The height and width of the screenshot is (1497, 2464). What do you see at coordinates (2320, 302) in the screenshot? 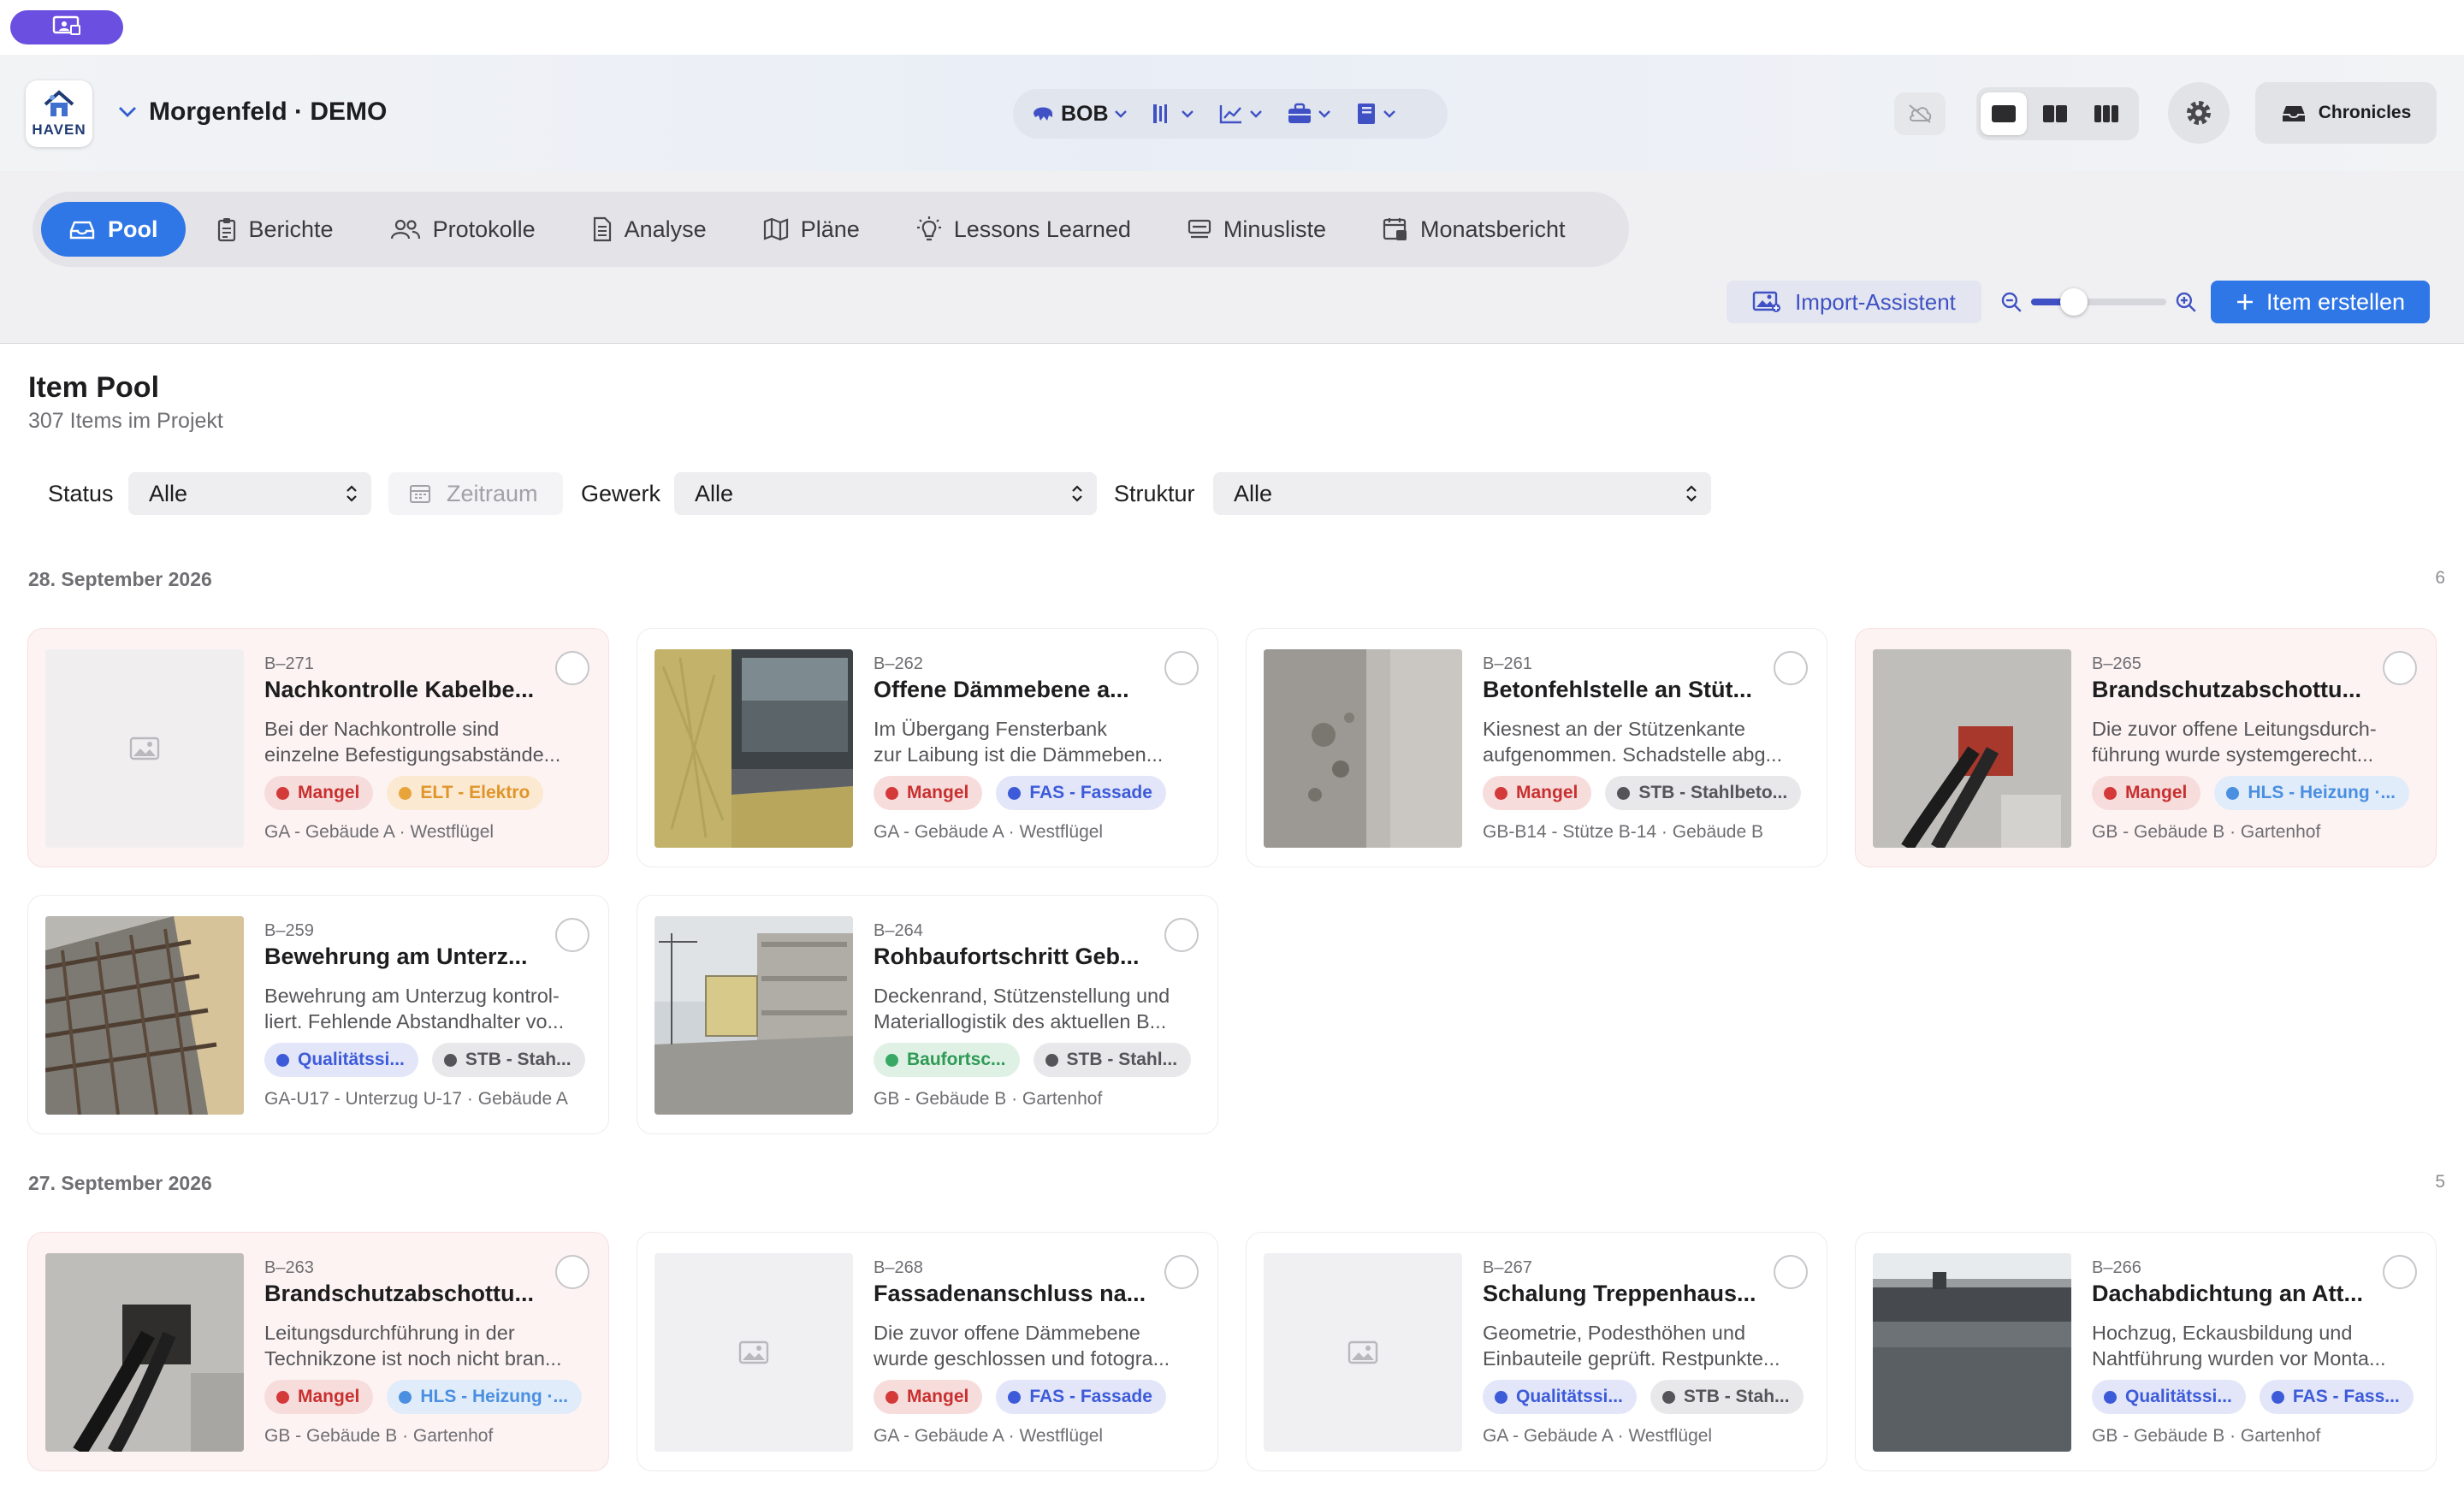
I see `create-item-button: Item erstellen` at bounding box center [2320, 302].